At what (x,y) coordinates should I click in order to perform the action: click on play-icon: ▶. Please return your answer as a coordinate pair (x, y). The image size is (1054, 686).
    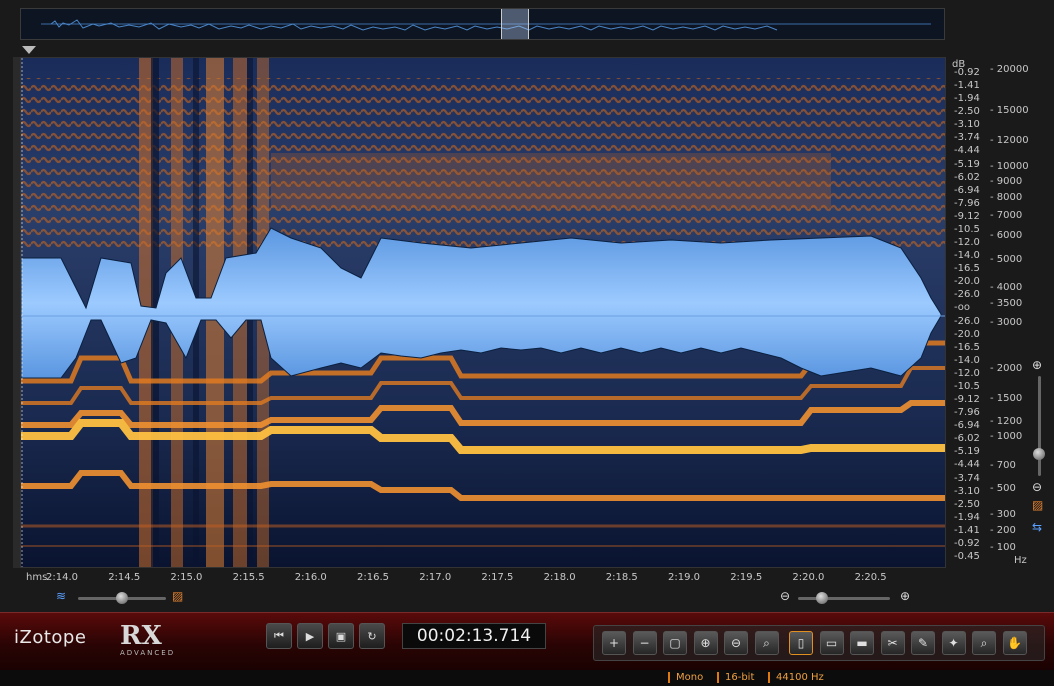
    Looking at the image, I should click on (310, 636).